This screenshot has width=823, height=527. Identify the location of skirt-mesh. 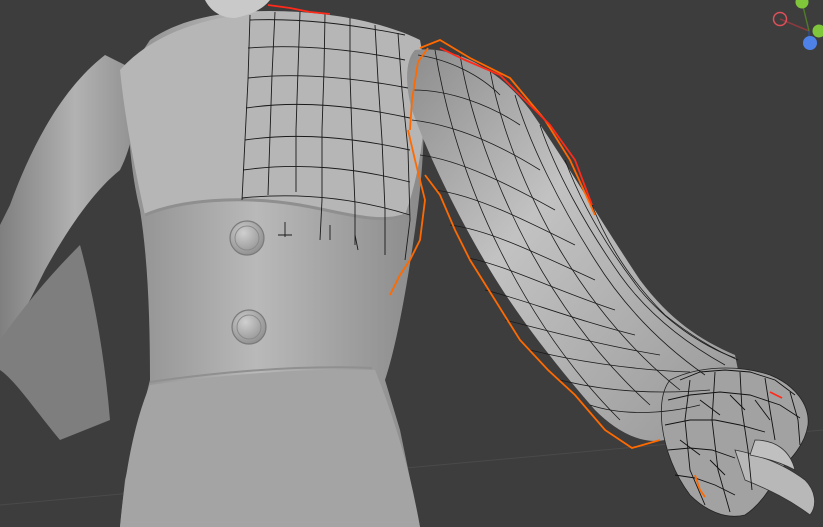
(270, 448).